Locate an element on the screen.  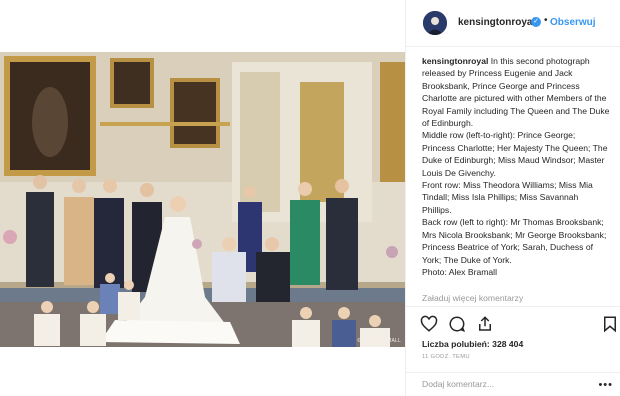
photo-watermark: ©ALEX BRAMALL is located at coordinates (379, 341).